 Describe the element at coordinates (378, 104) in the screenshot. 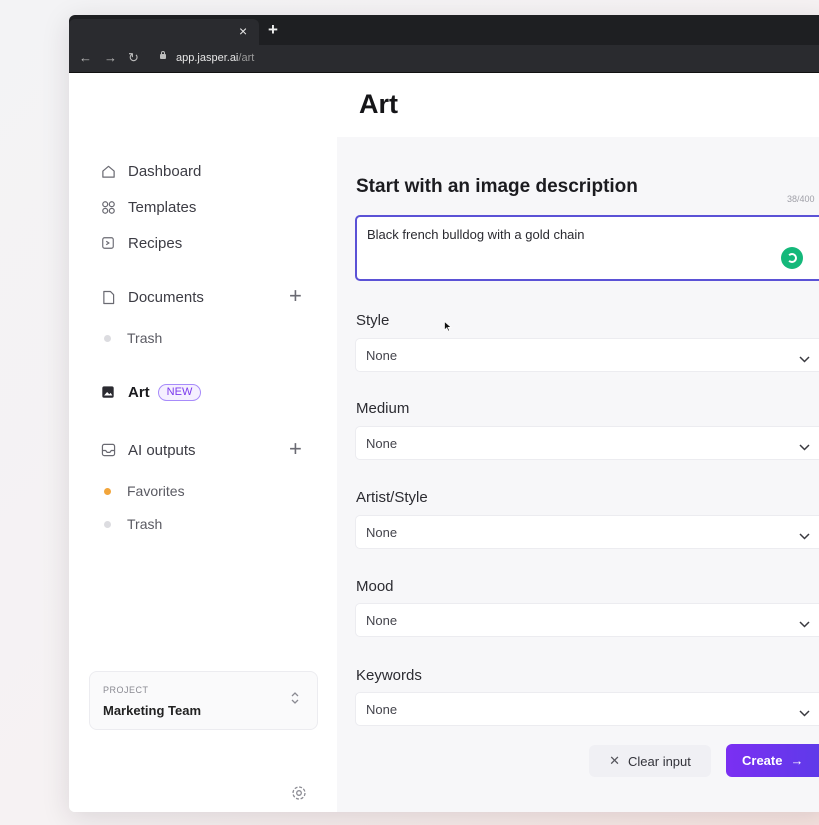

I see `page-title: Art` at that location.